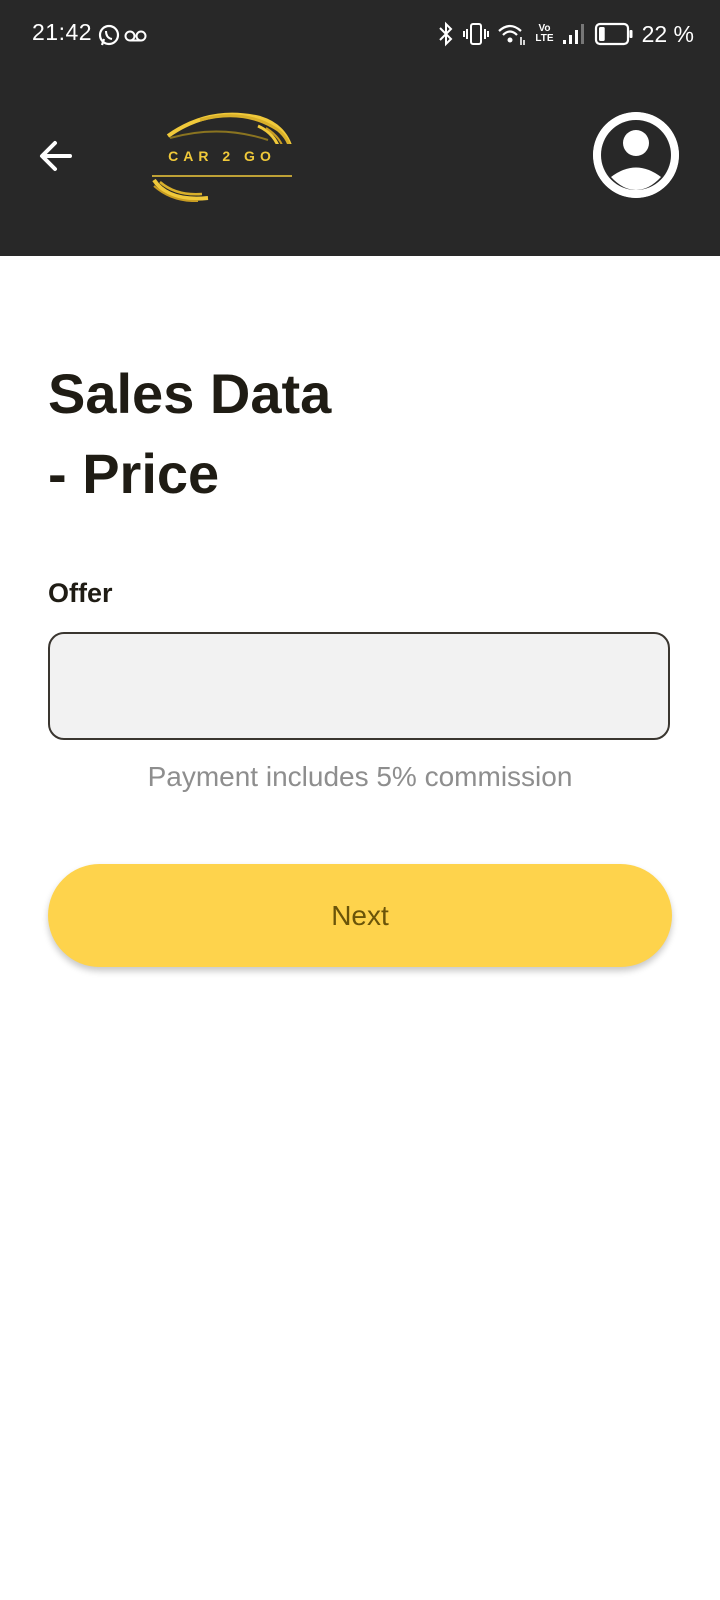 This screenshot has height=1600, width=720. I want to click on page-title: Sales Data - Price, so click(189, 434).